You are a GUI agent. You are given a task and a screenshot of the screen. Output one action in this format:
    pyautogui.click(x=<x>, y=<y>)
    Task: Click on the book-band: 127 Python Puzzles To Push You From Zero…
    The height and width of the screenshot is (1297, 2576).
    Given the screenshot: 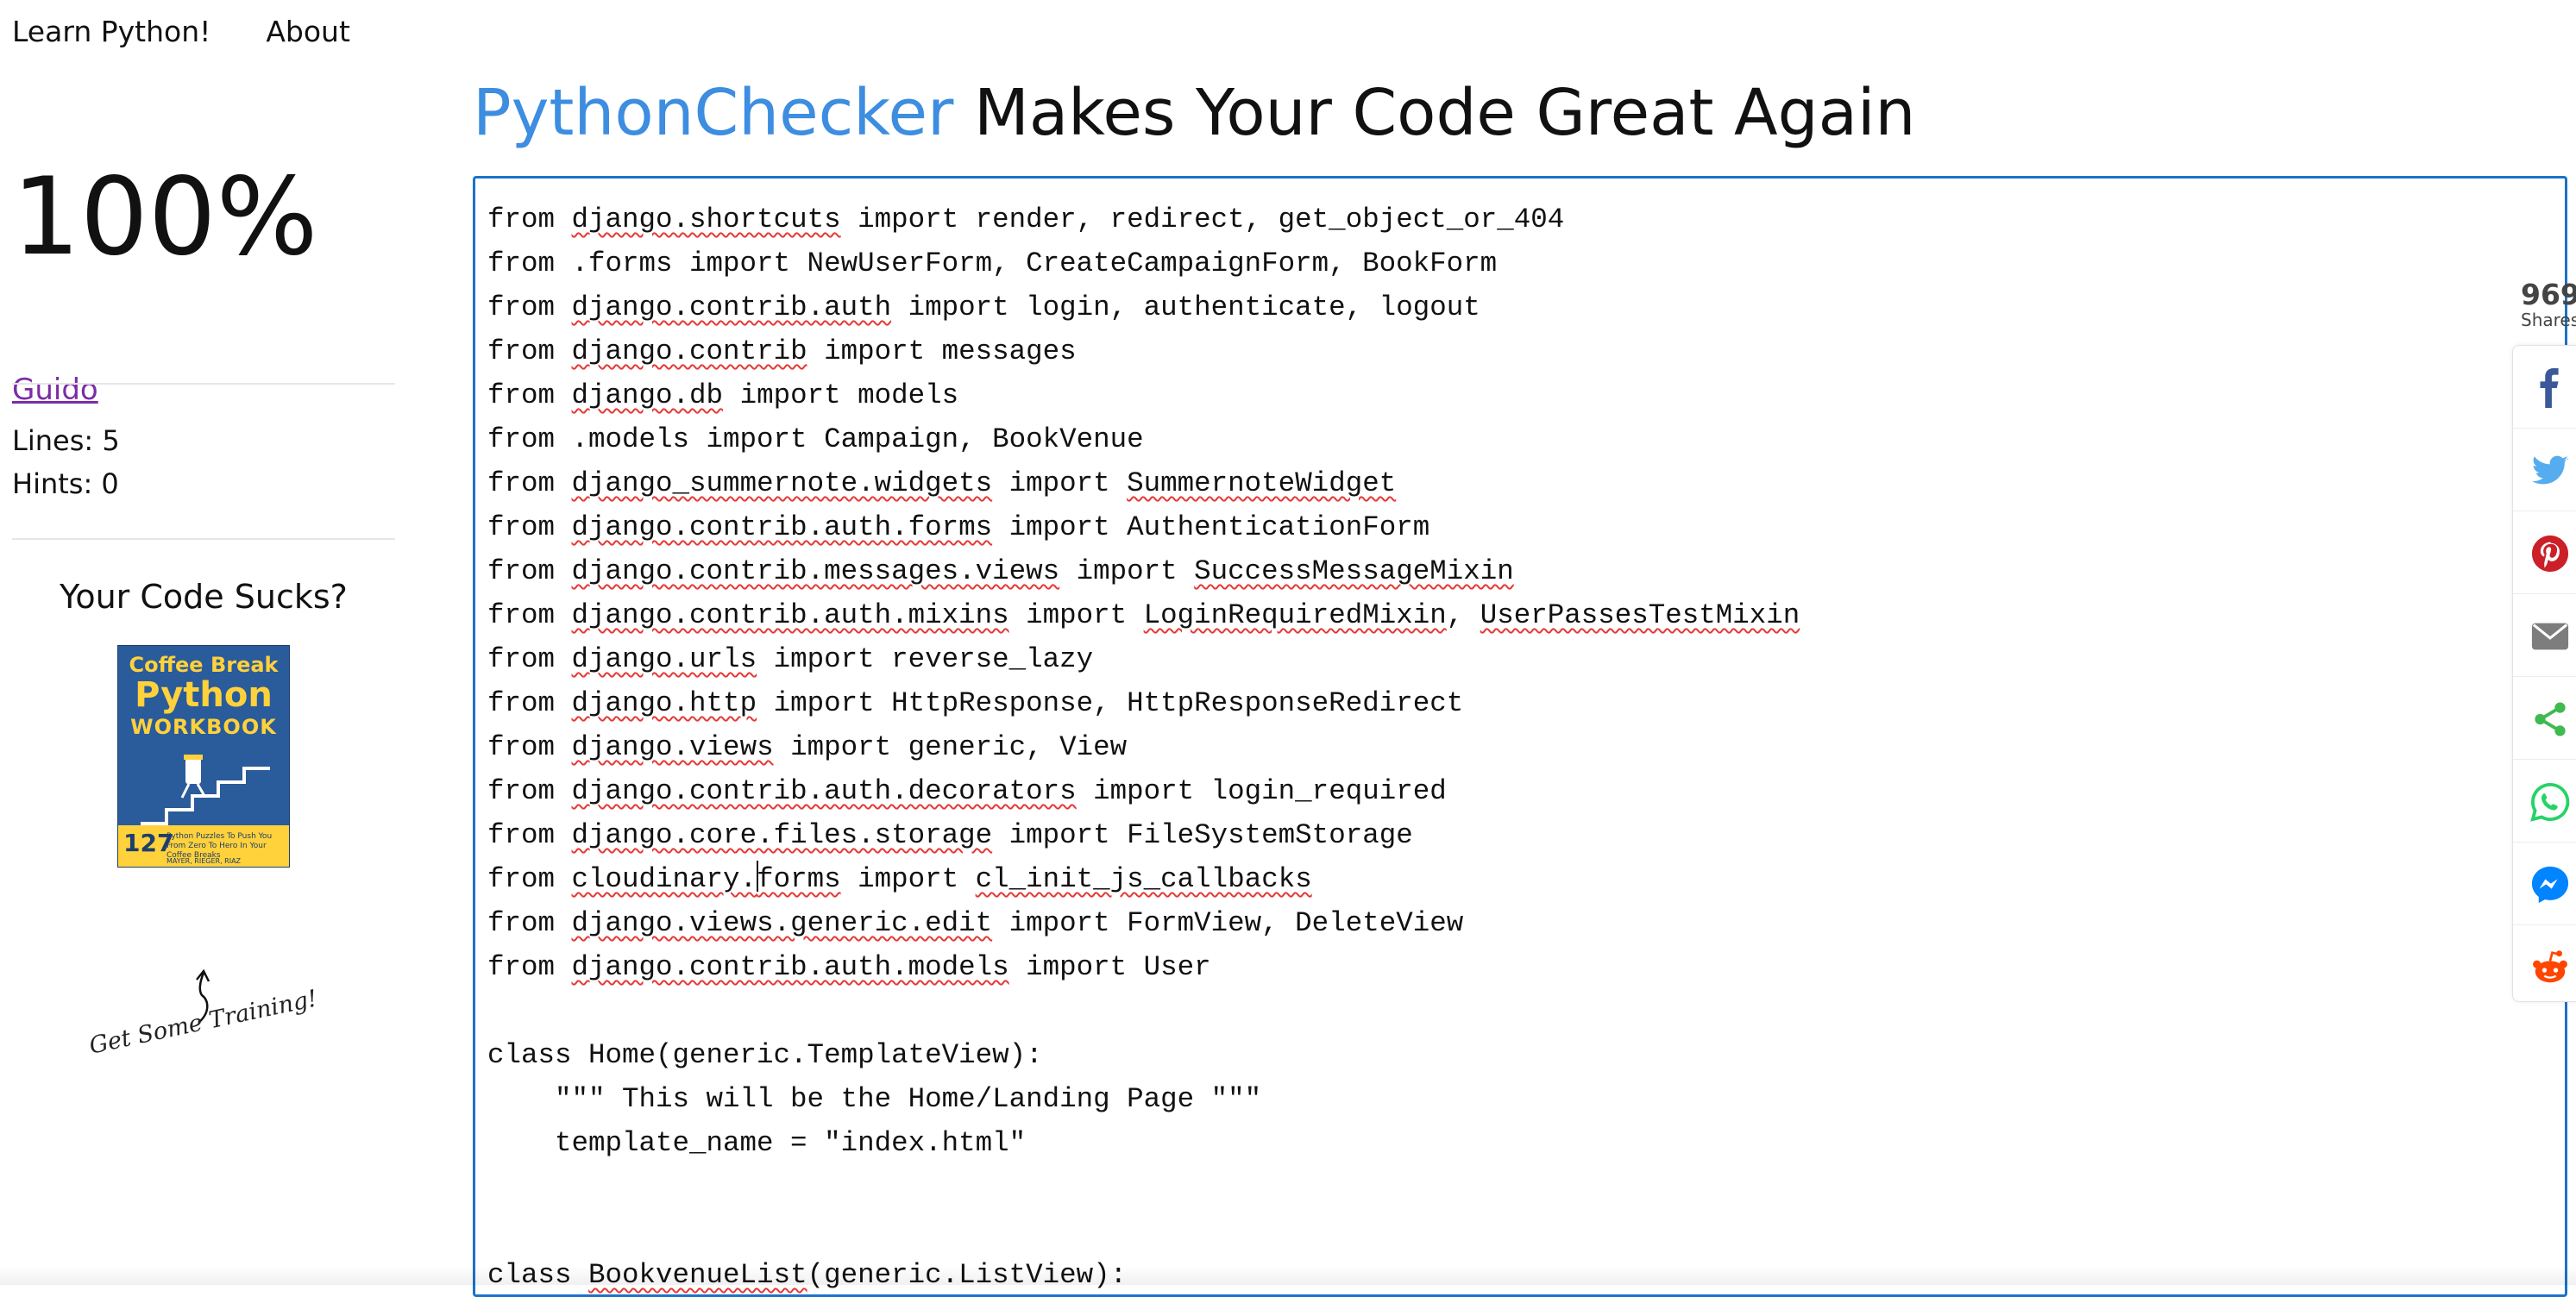 What is the action you would take?
    pyautogui.click(x=203, y=846)
    